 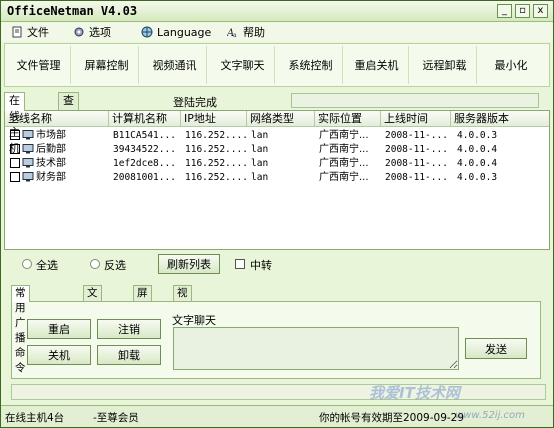 I want to click on menu-help: Aa 帮助, so click(x=246, y=32).